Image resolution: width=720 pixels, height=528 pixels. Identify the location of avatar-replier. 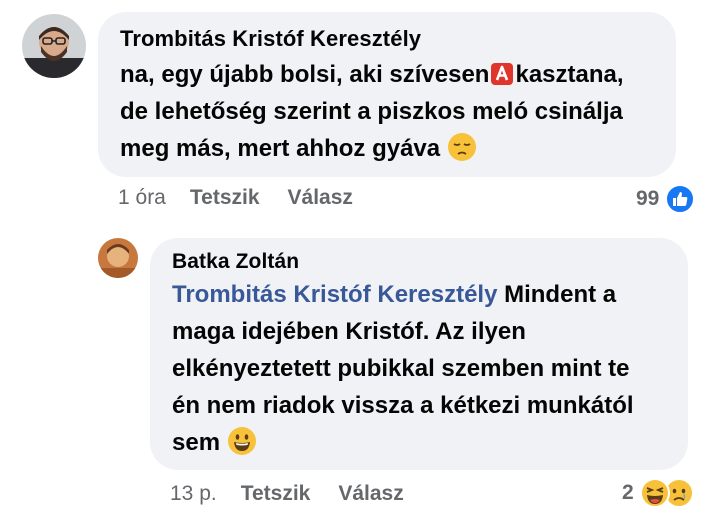
(118, 258).